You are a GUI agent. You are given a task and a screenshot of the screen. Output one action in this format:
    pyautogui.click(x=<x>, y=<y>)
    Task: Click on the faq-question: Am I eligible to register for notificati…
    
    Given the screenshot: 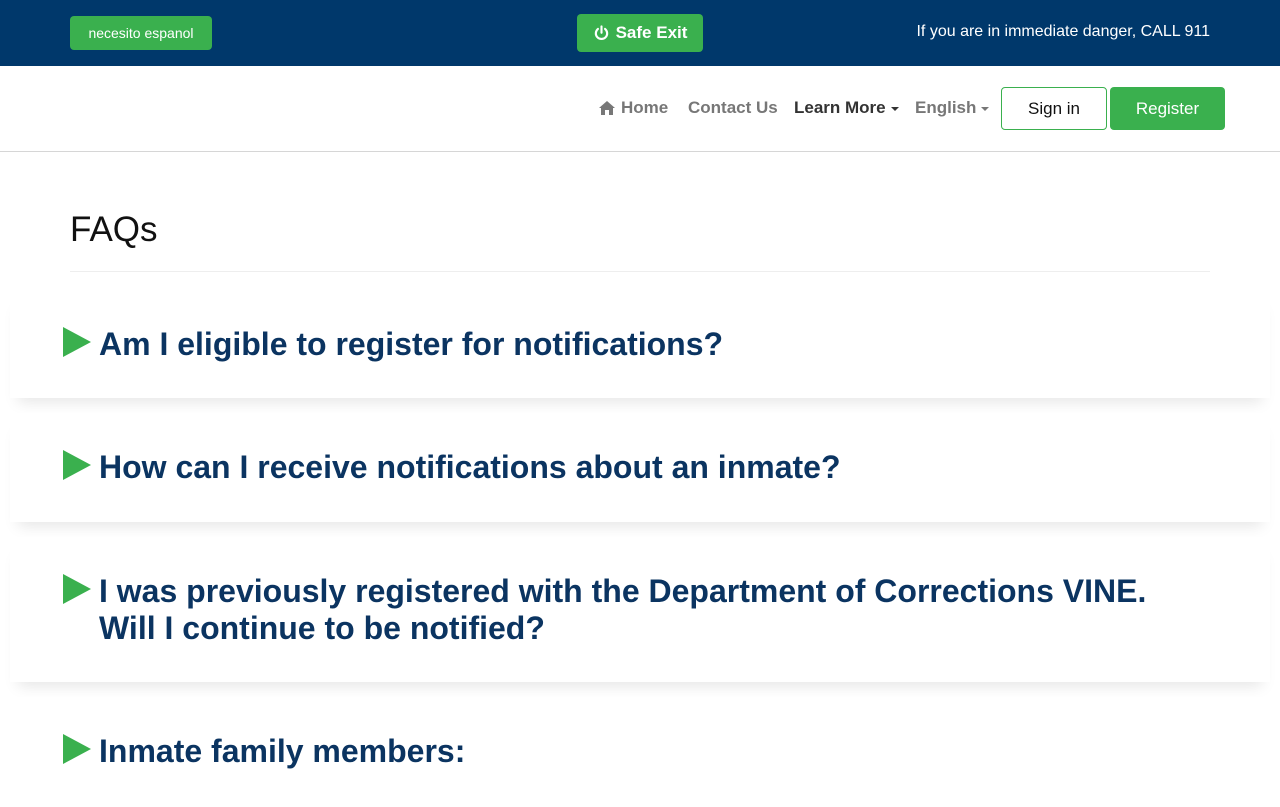 What is the action you would take?
    pyautogui.click(x=411, y=344)
    